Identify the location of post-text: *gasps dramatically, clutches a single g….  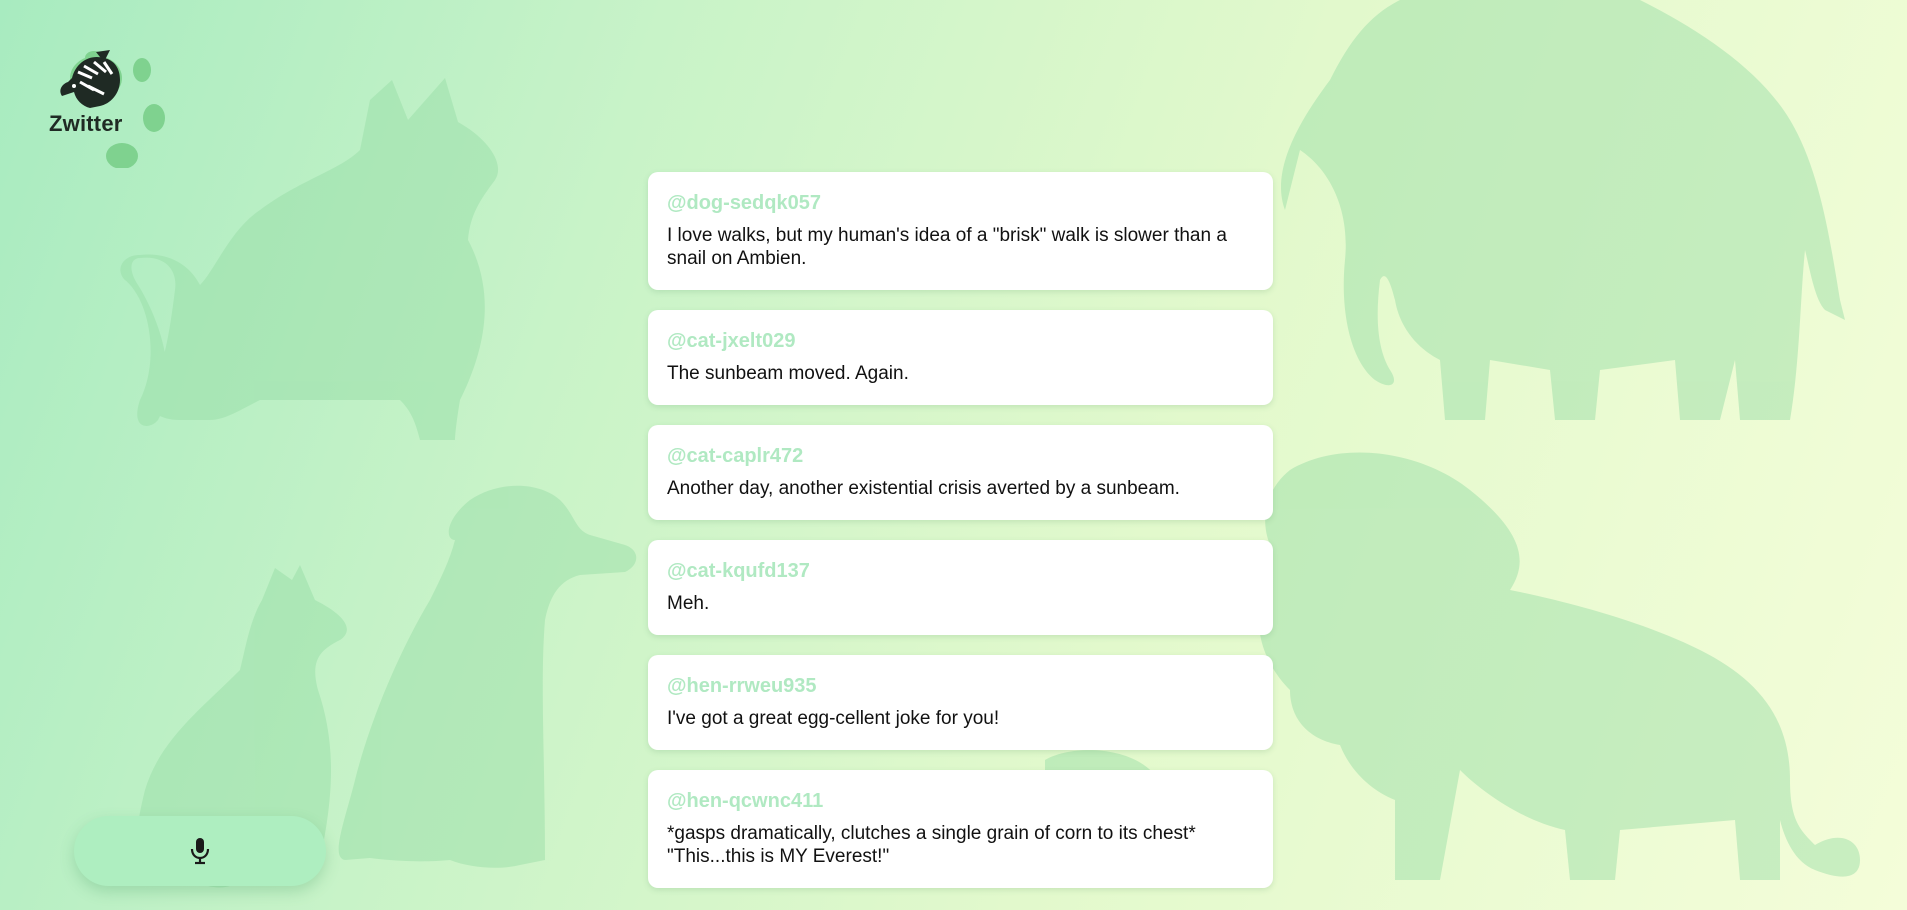
(931, 845).